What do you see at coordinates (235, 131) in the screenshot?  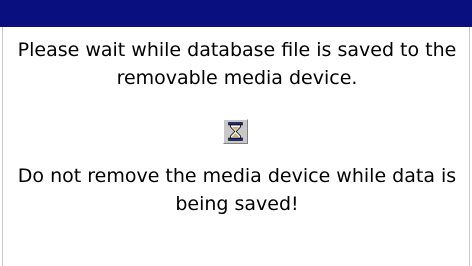 I see `hourglass-icon` at bounding box center [235, 131].